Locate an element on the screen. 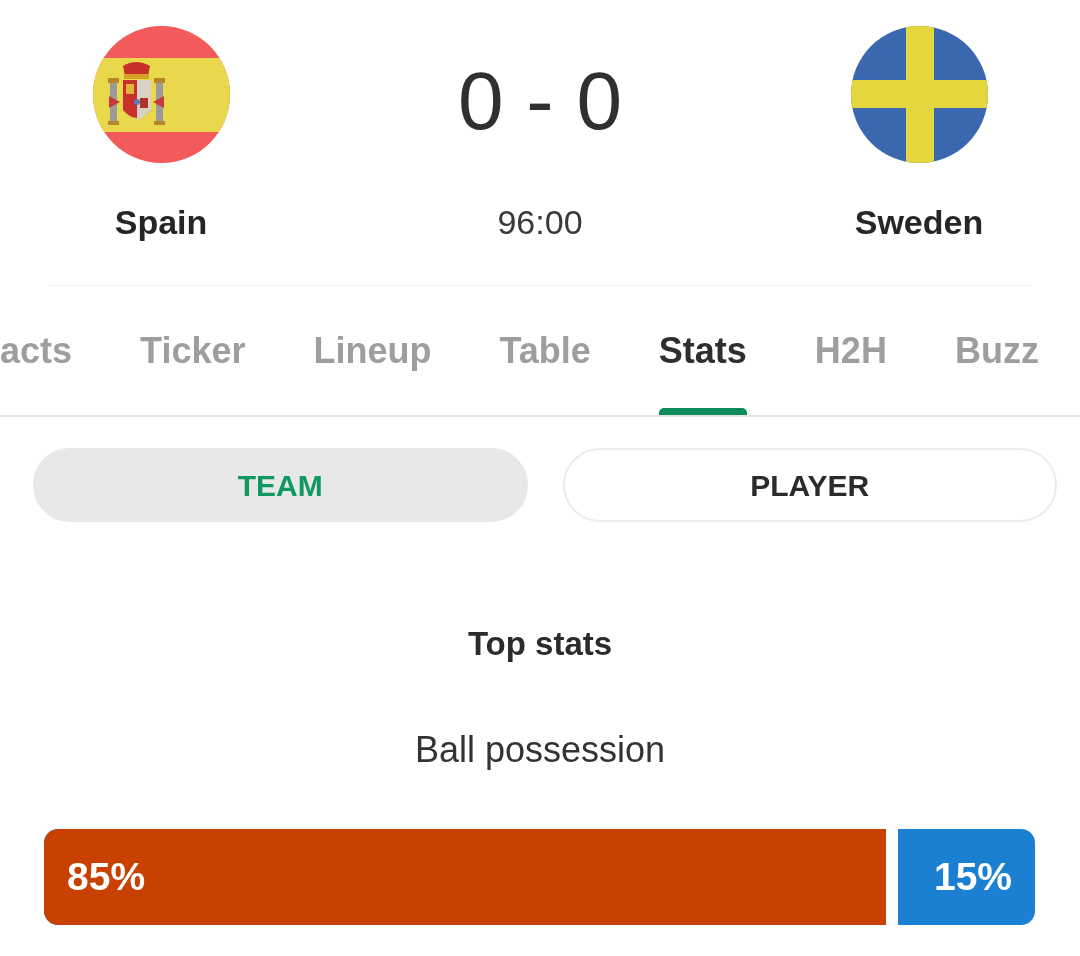  section-title: Top stats is located at coordinates (540, 644).